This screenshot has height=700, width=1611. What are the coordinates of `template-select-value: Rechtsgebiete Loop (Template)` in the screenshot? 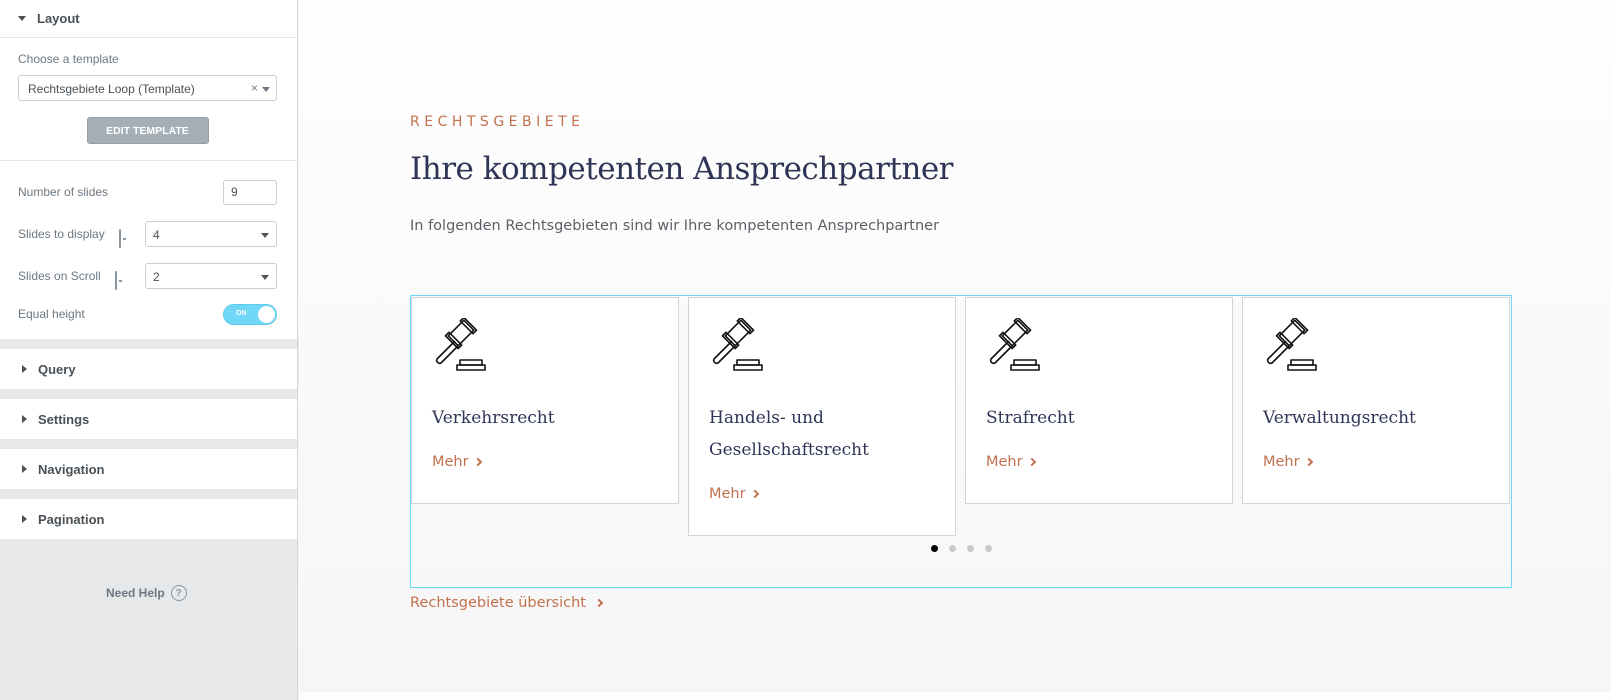 It's located at (111, 89).